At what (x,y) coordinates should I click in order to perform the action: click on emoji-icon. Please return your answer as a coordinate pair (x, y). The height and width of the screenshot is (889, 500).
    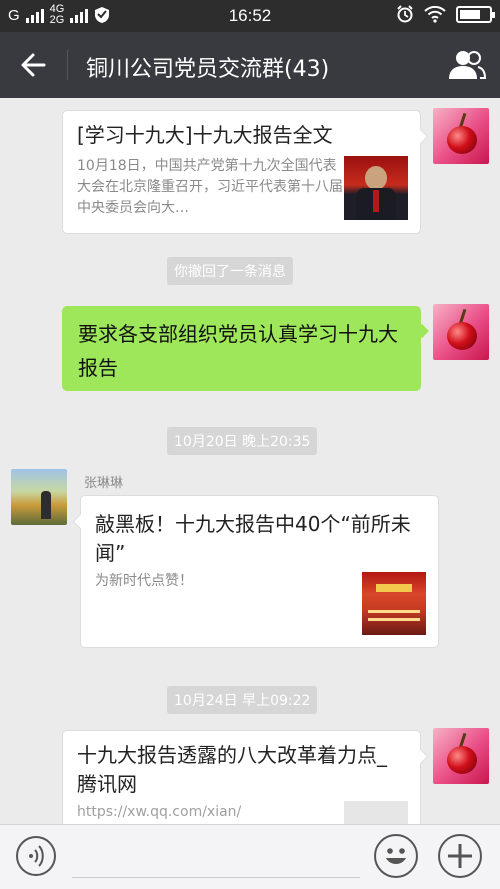
    Looking at the image, I should click on (396, 856).